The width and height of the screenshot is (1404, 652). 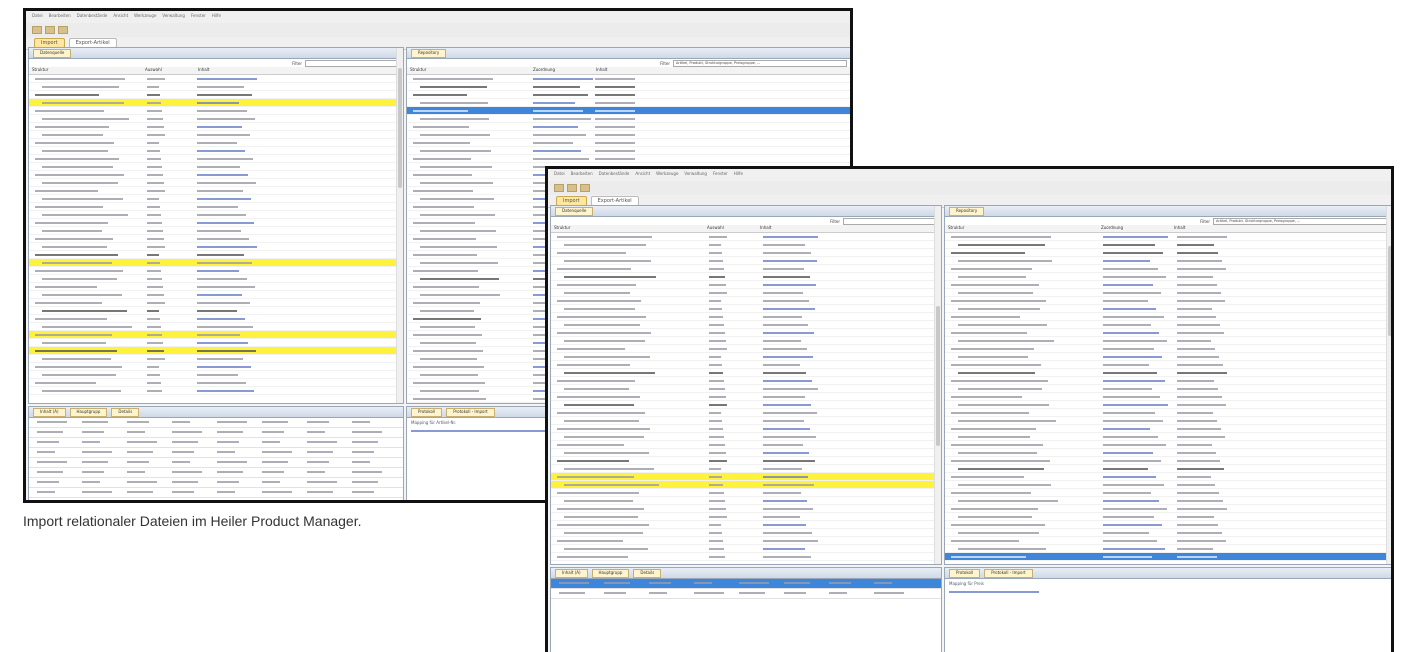 What do you see at coordinates (216, 458) in the screenshot?
I see `data-grid` at bounding box center [216, 458].